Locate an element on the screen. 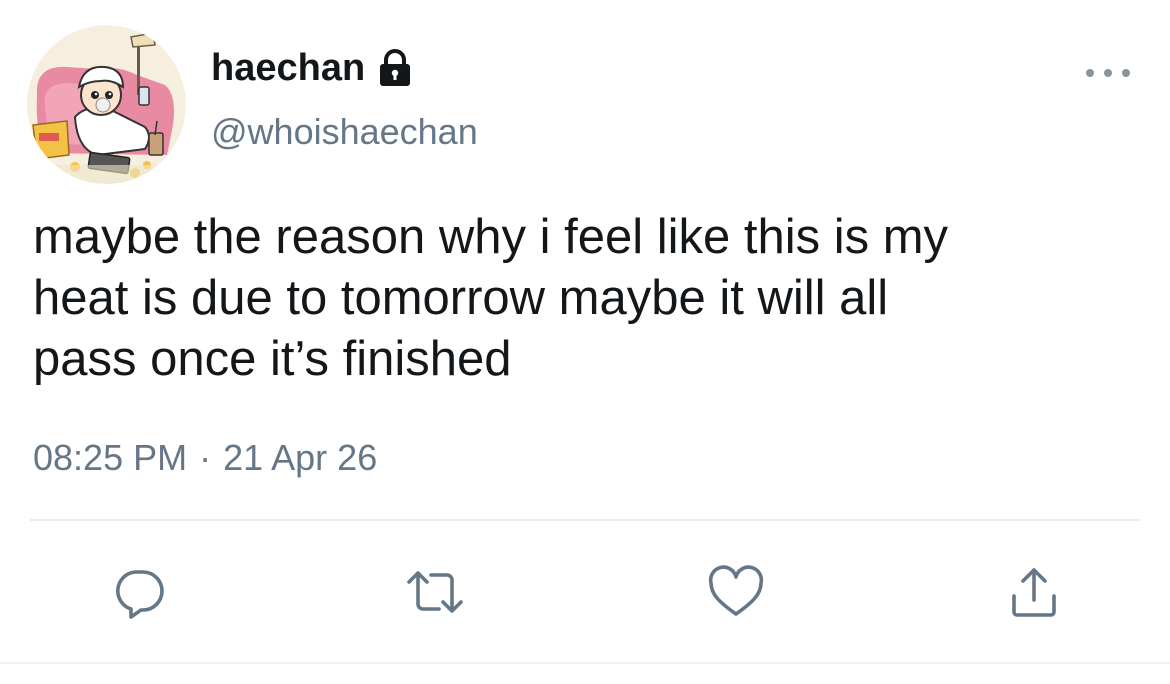 This screenshot has height=684, width=1170. more-options-button is located at coordinates (1108, 73).